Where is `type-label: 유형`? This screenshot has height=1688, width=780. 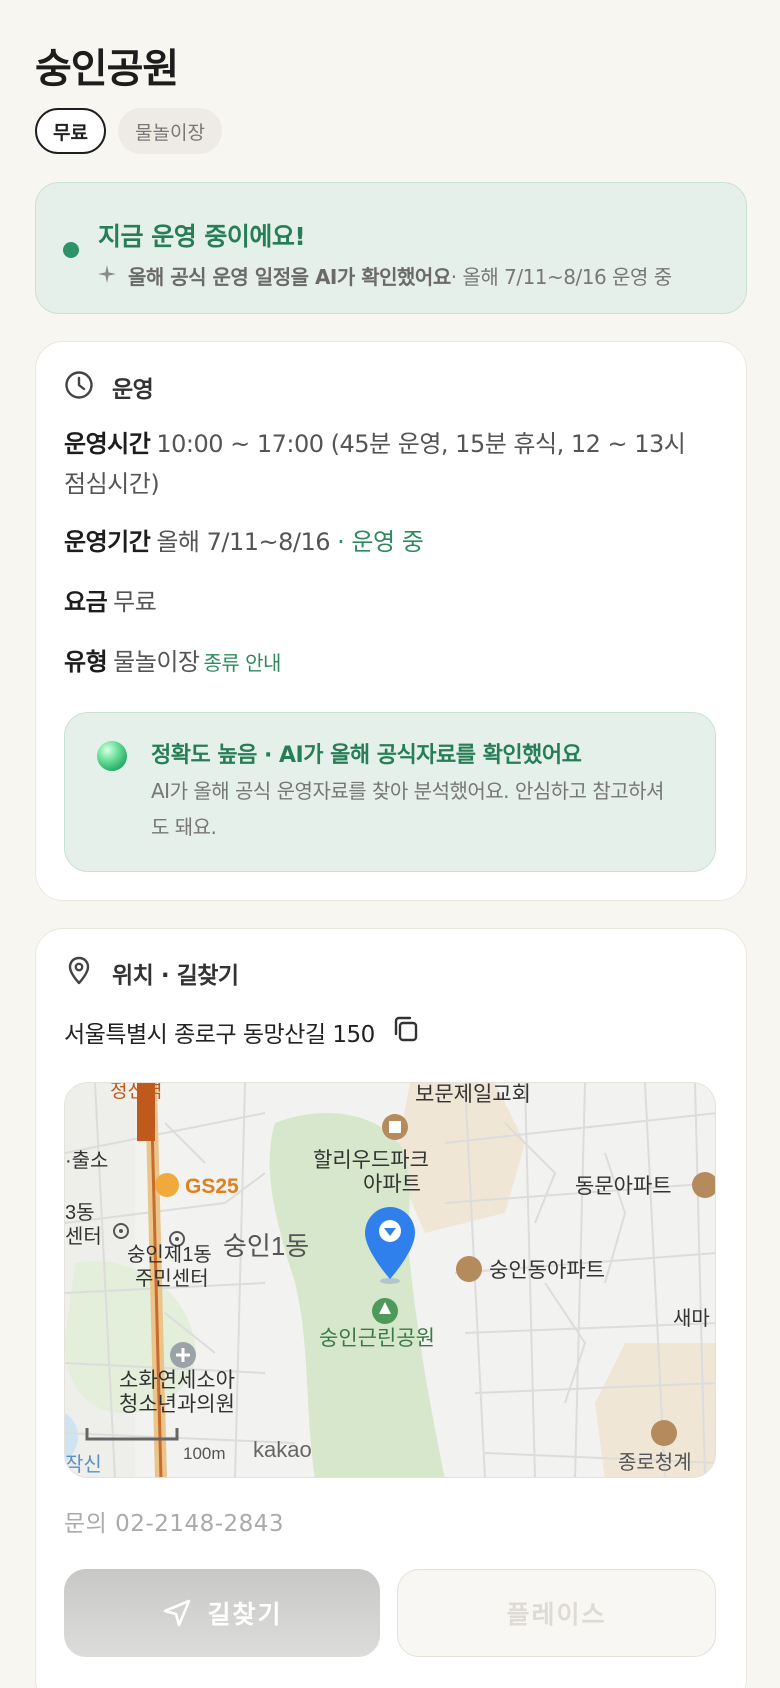 type-label: 유형 is located at coordinates (86, 662).